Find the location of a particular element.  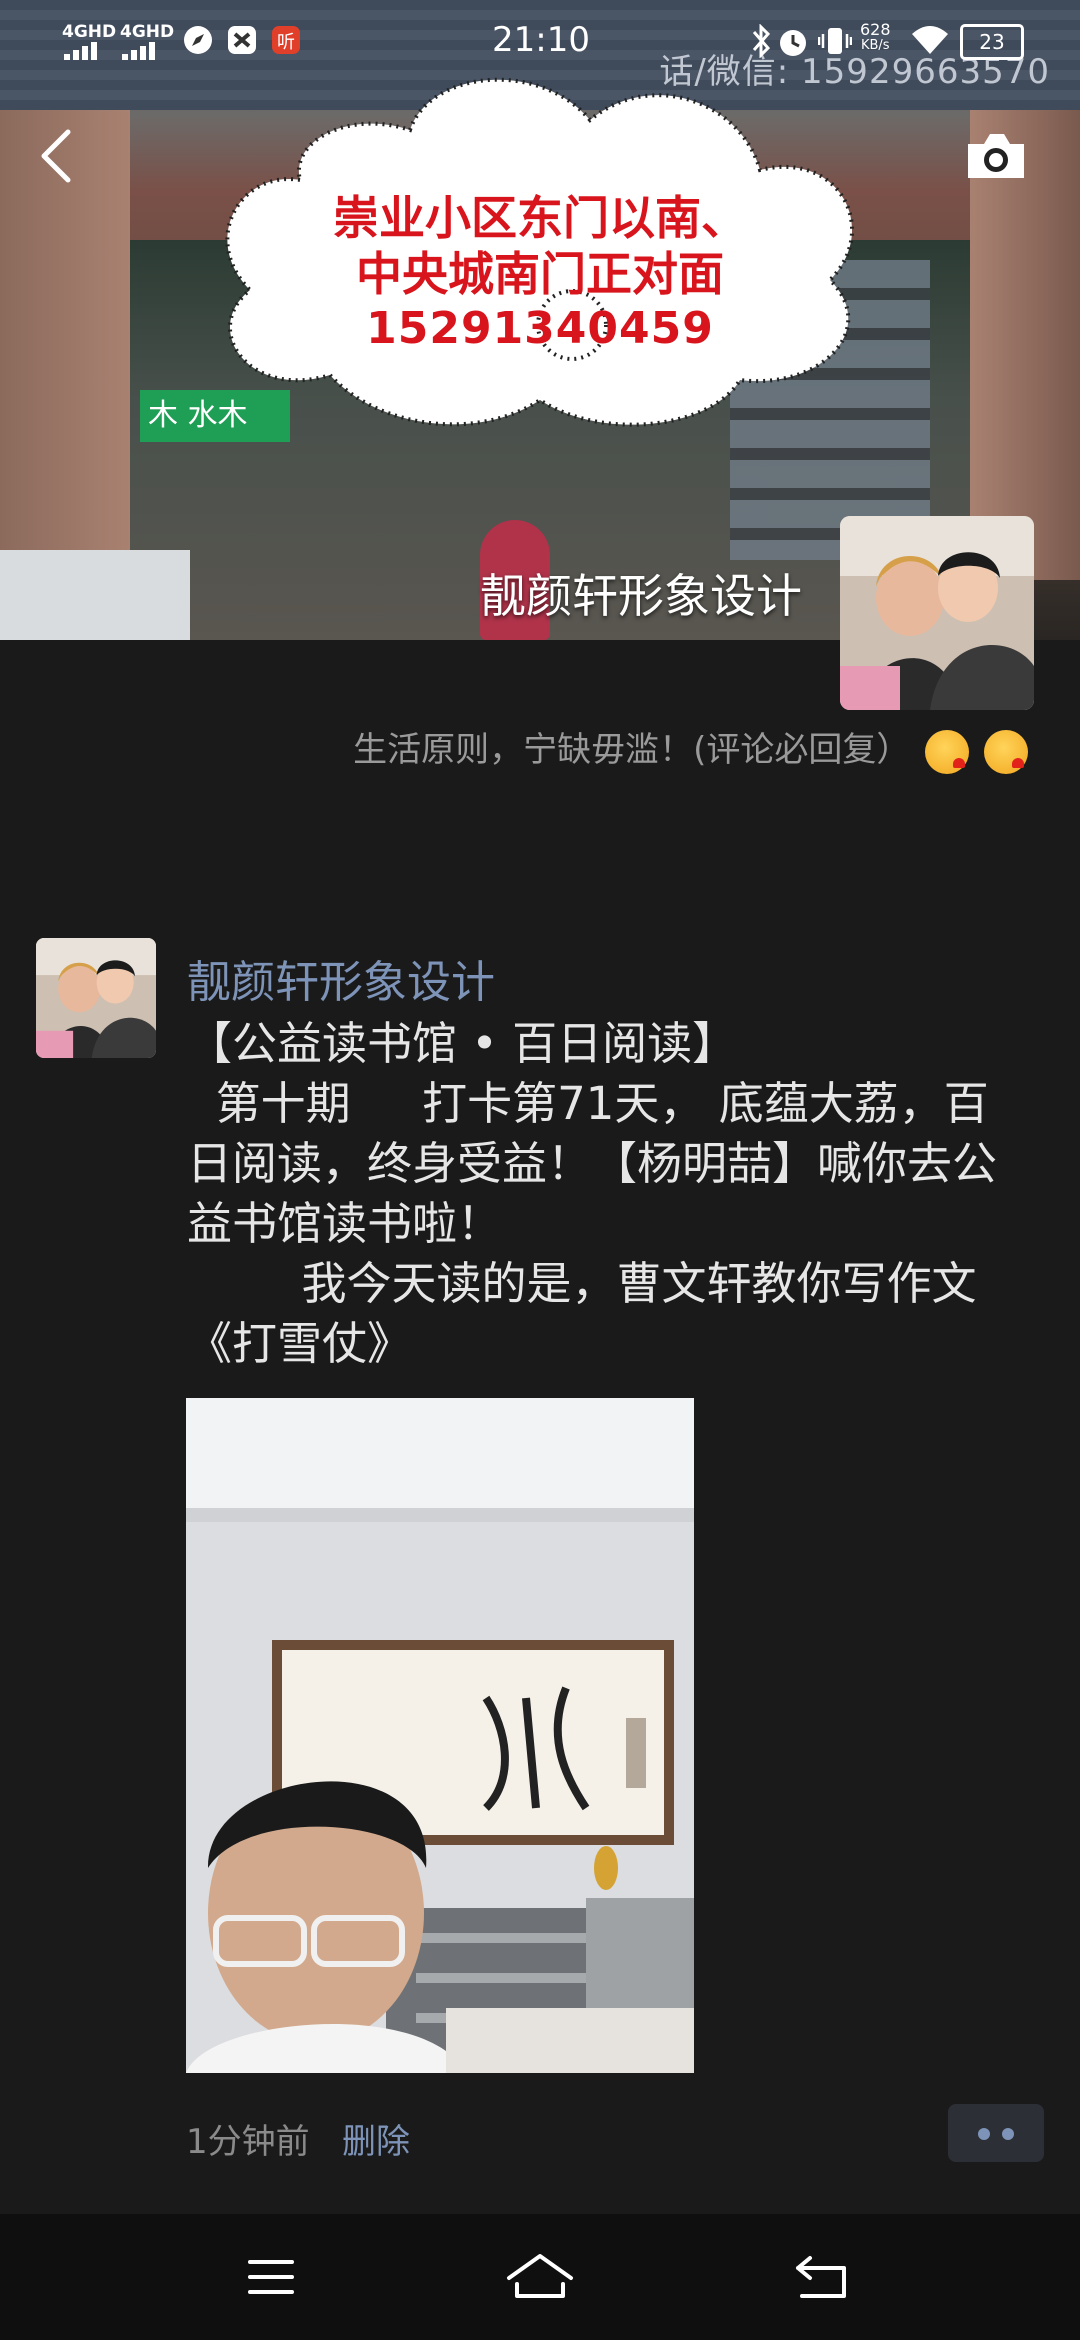

status-bar: 4GHD 4GHD 听 21:10 628 KB/s 23 is located at coordinates (540, 40).